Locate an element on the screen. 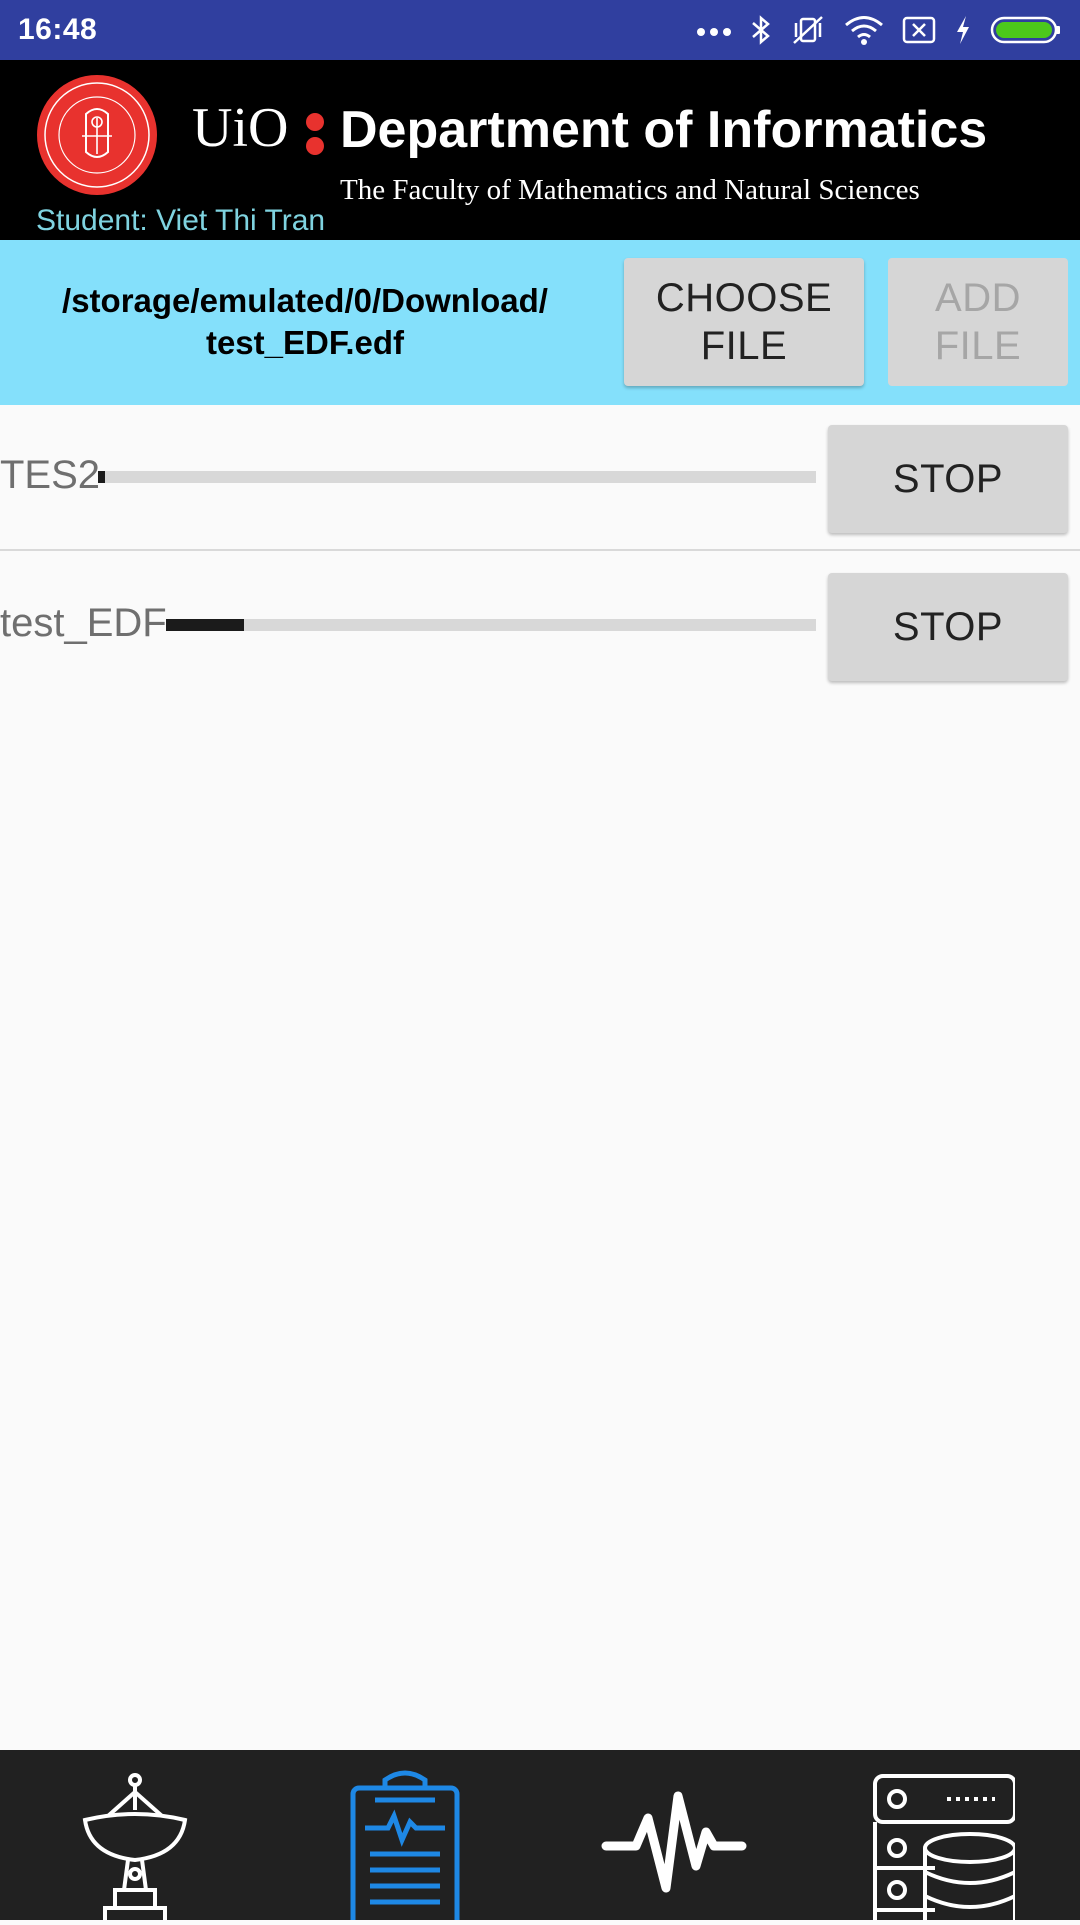 The width and height of the screenshot is (1080, 1925). list-item: TES2 STOP is located at coordinates (540, 478).